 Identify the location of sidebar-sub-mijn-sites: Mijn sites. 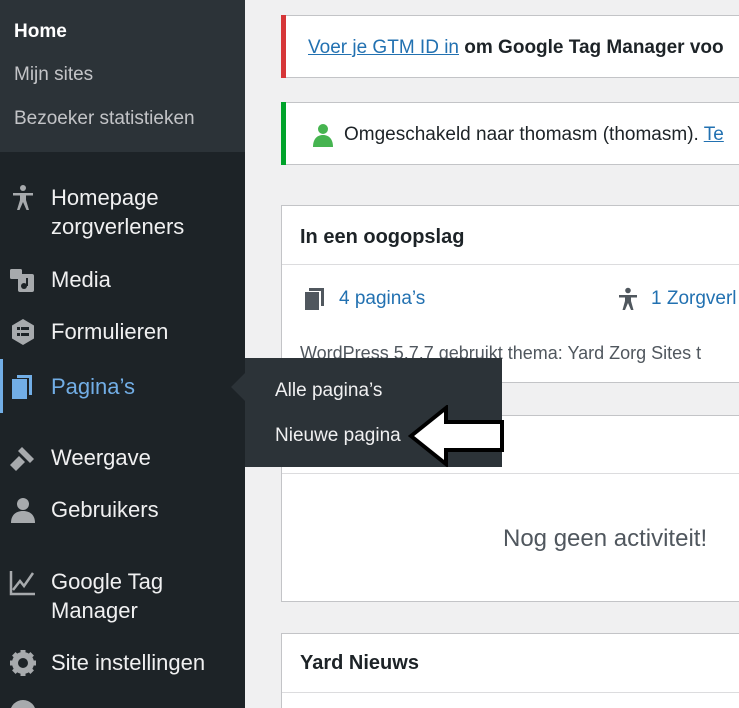
(53, 75).